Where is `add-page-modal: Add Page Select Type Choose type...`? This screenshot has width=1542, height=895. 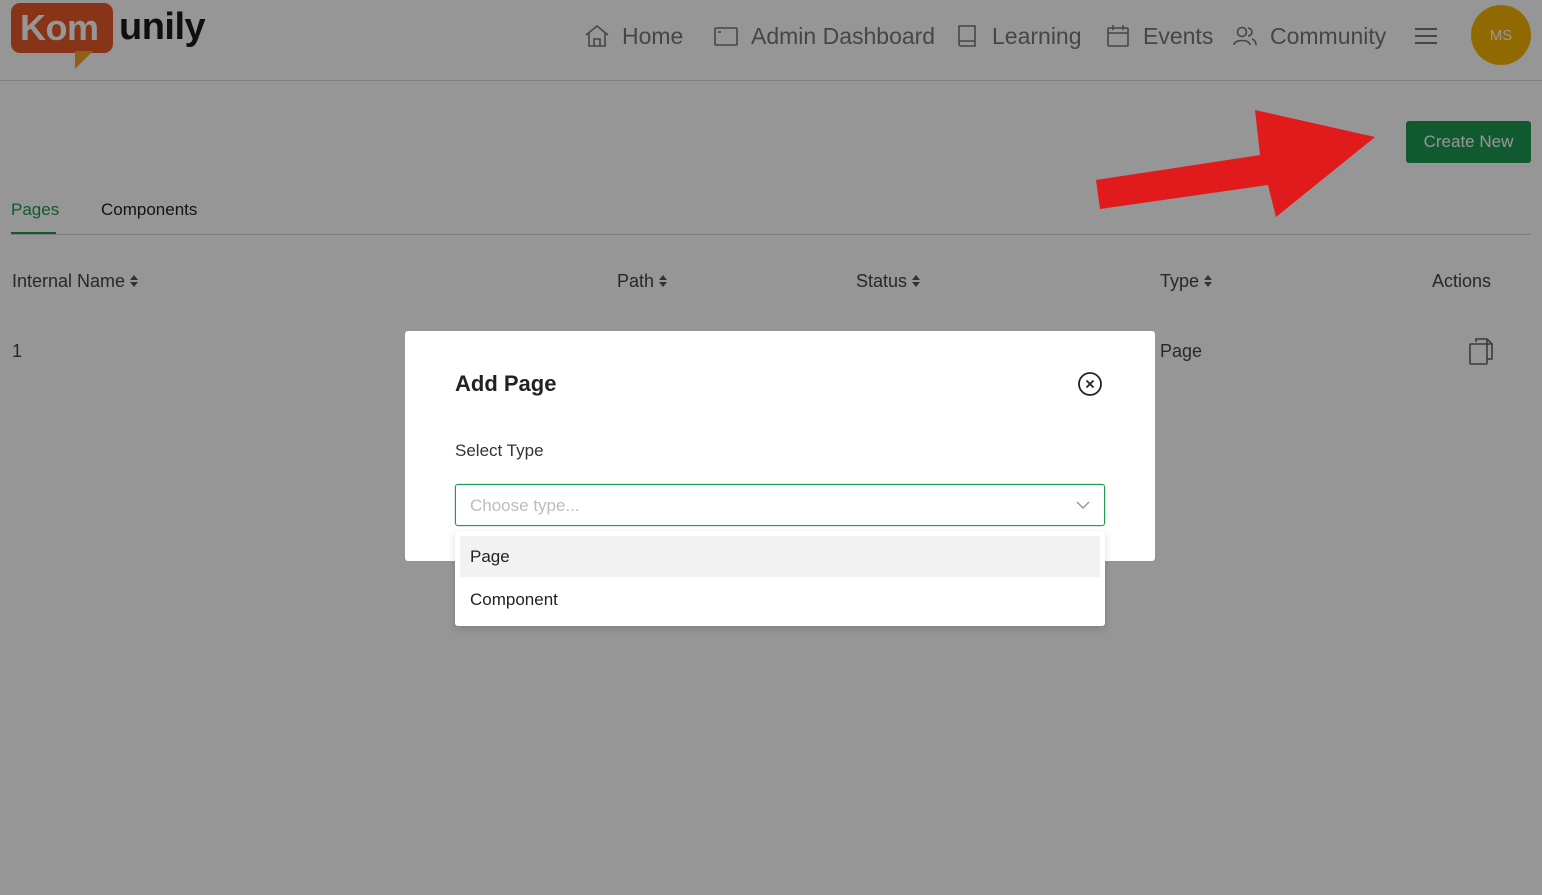 add-page-modal: Add Page Select Type Choose type... is located at coordinates (780, 446).